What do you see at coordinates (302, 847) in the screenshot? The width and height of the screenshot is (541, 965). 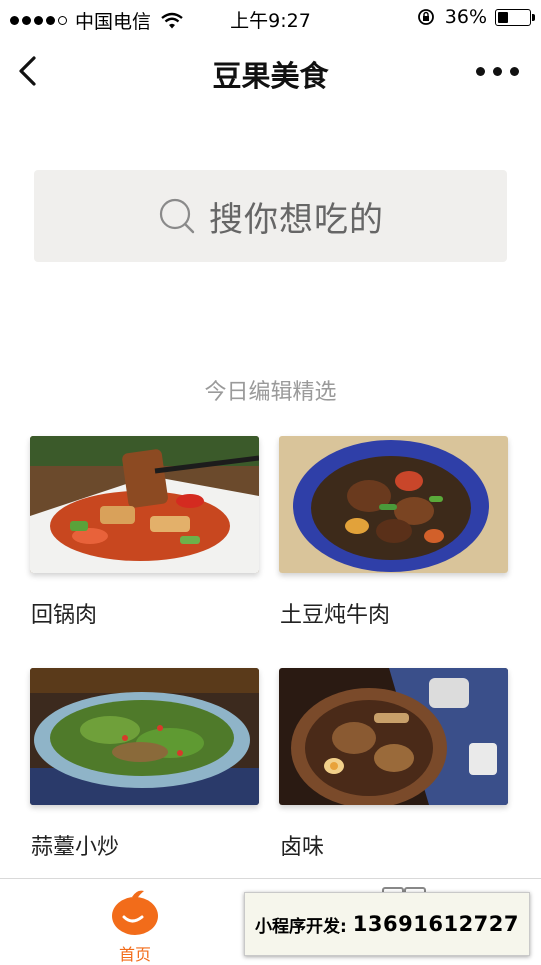 I see `recipe-name: 卤味` at bounding box center [302, 847].